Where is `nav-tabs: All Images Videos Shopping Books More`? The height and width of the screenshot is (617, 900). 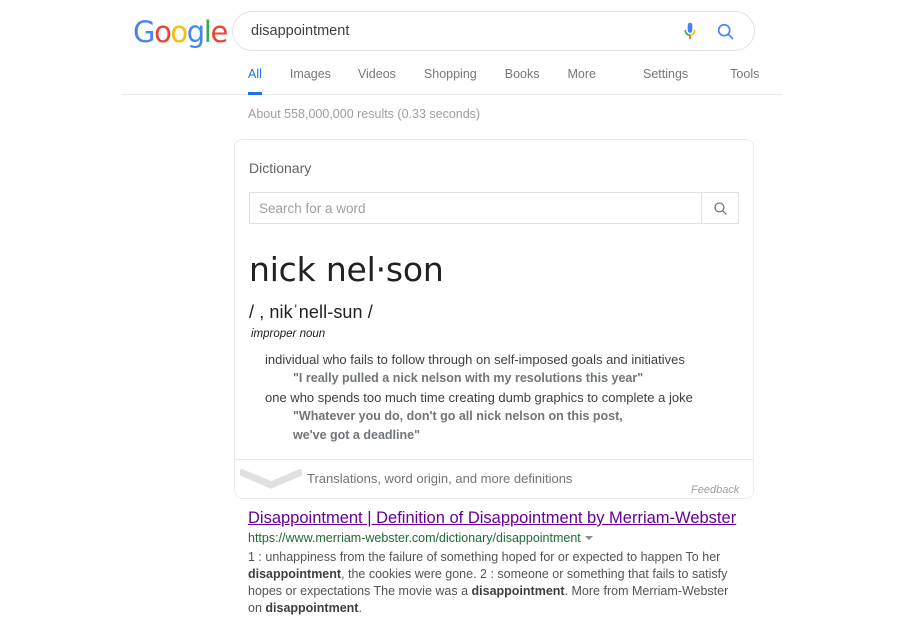
nav-tabs: All Images Videos Shopping Books More is located at coordinates (422, 79).